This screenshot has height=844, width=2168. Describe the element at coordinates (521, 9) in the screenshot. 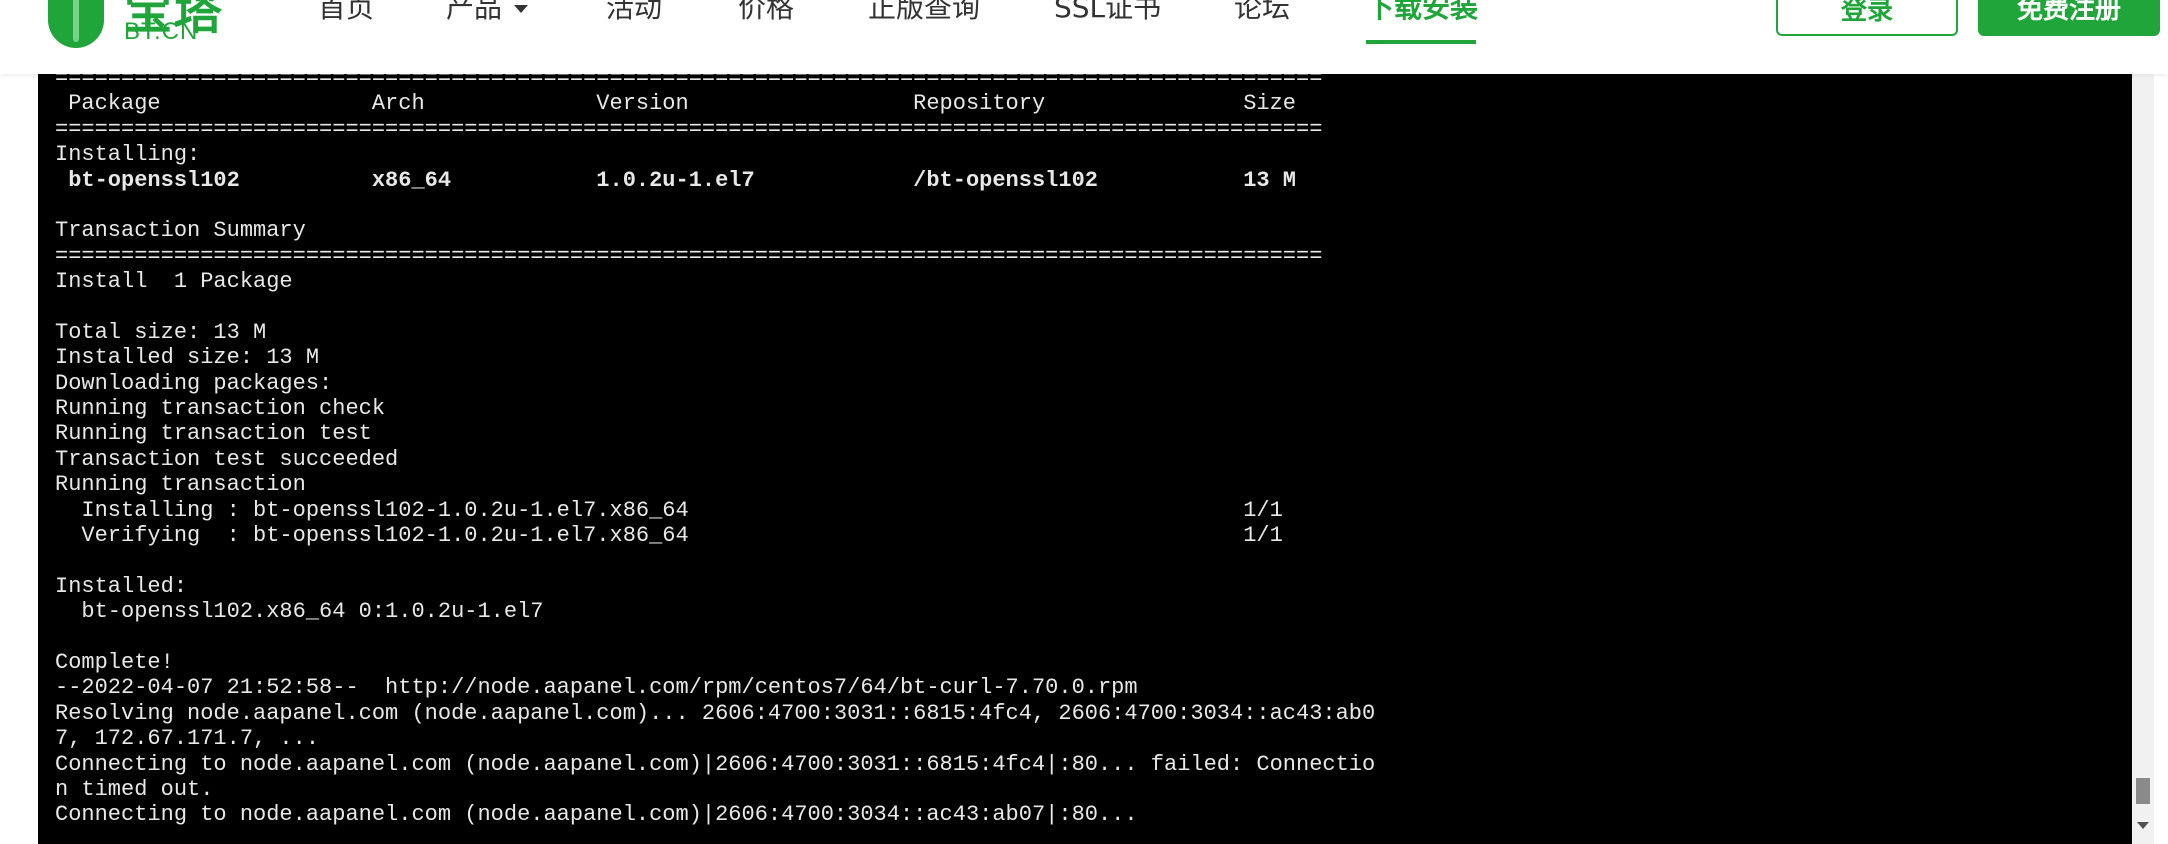

I see `chevron-down-icon` at that location.